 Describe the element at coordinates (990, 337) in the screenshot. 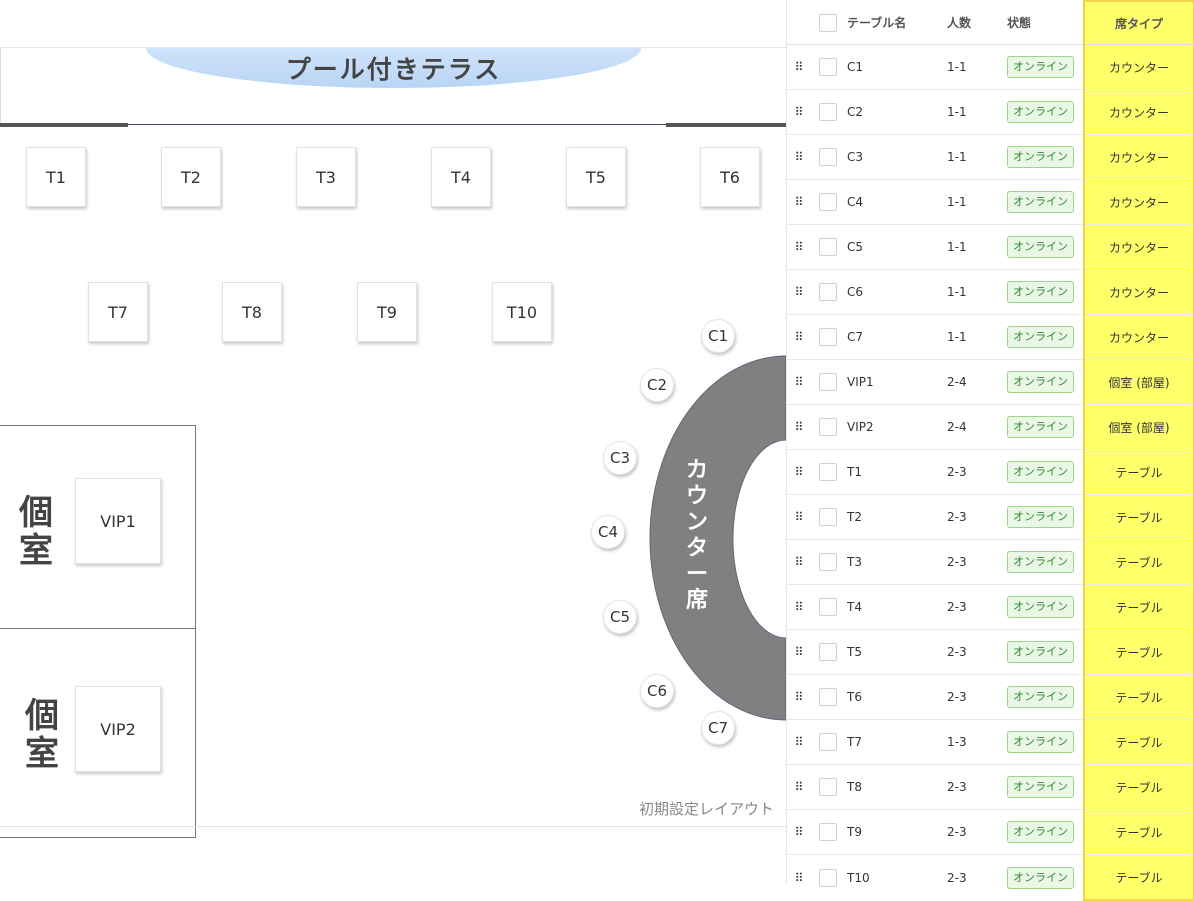

I see `table-row: ⠿ C7 1-1 オンライン カウンター` at that location.